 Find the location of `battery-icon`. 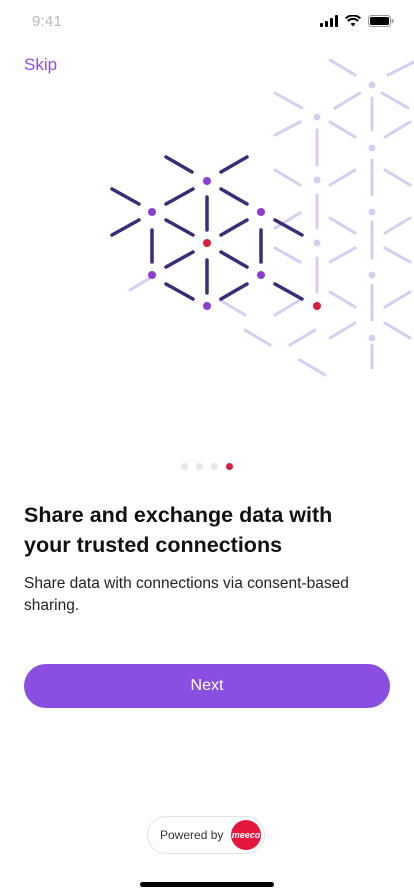

battery-icon is located at coordinates (381, 21).